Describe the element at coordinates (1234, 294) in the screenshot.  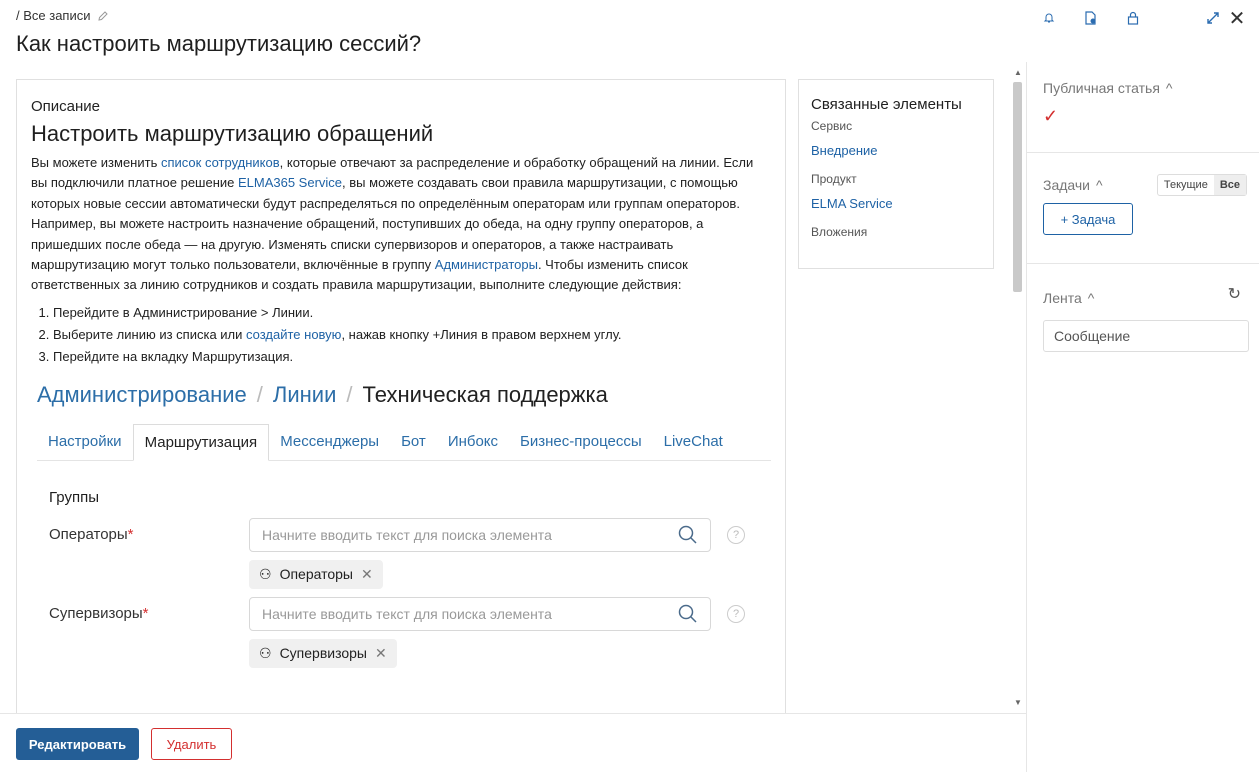
I see `refresh-icon: ↻` at that location.